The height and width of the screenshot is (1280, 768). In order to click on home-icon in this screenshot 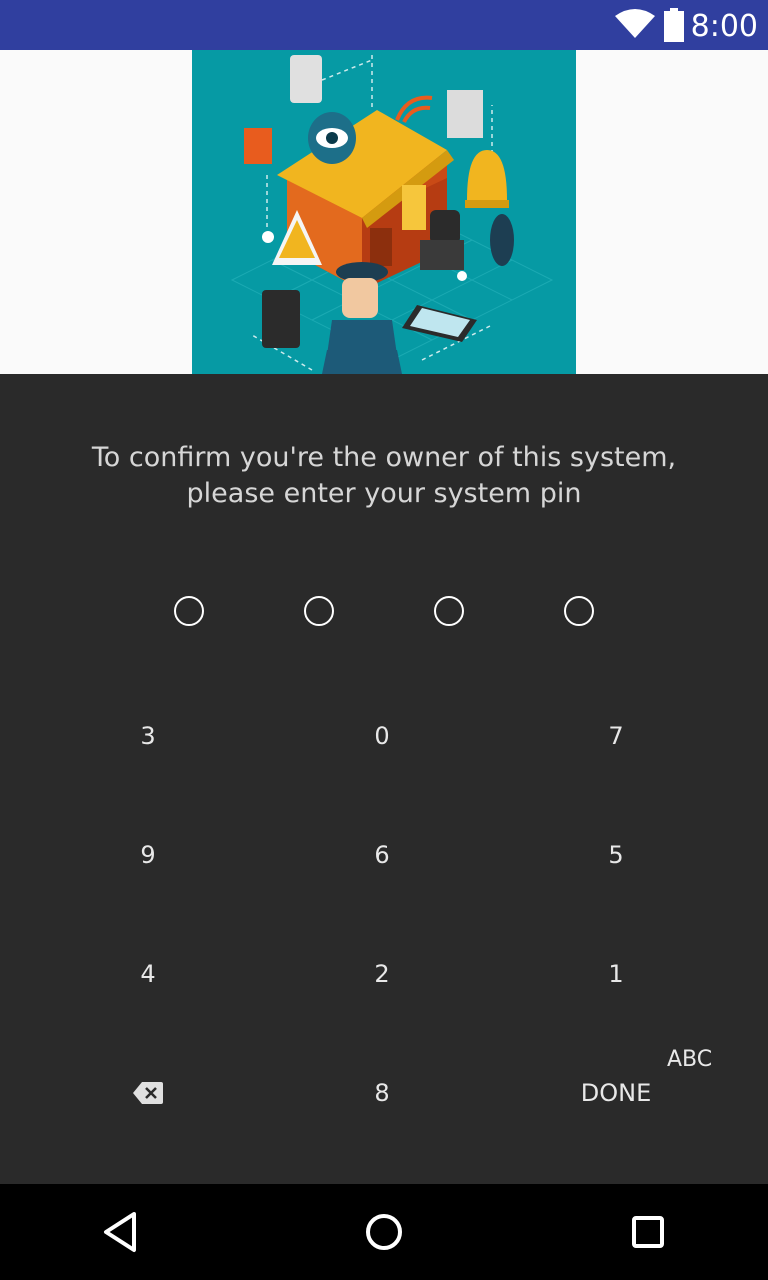, I will do `click(384, 1232)`.